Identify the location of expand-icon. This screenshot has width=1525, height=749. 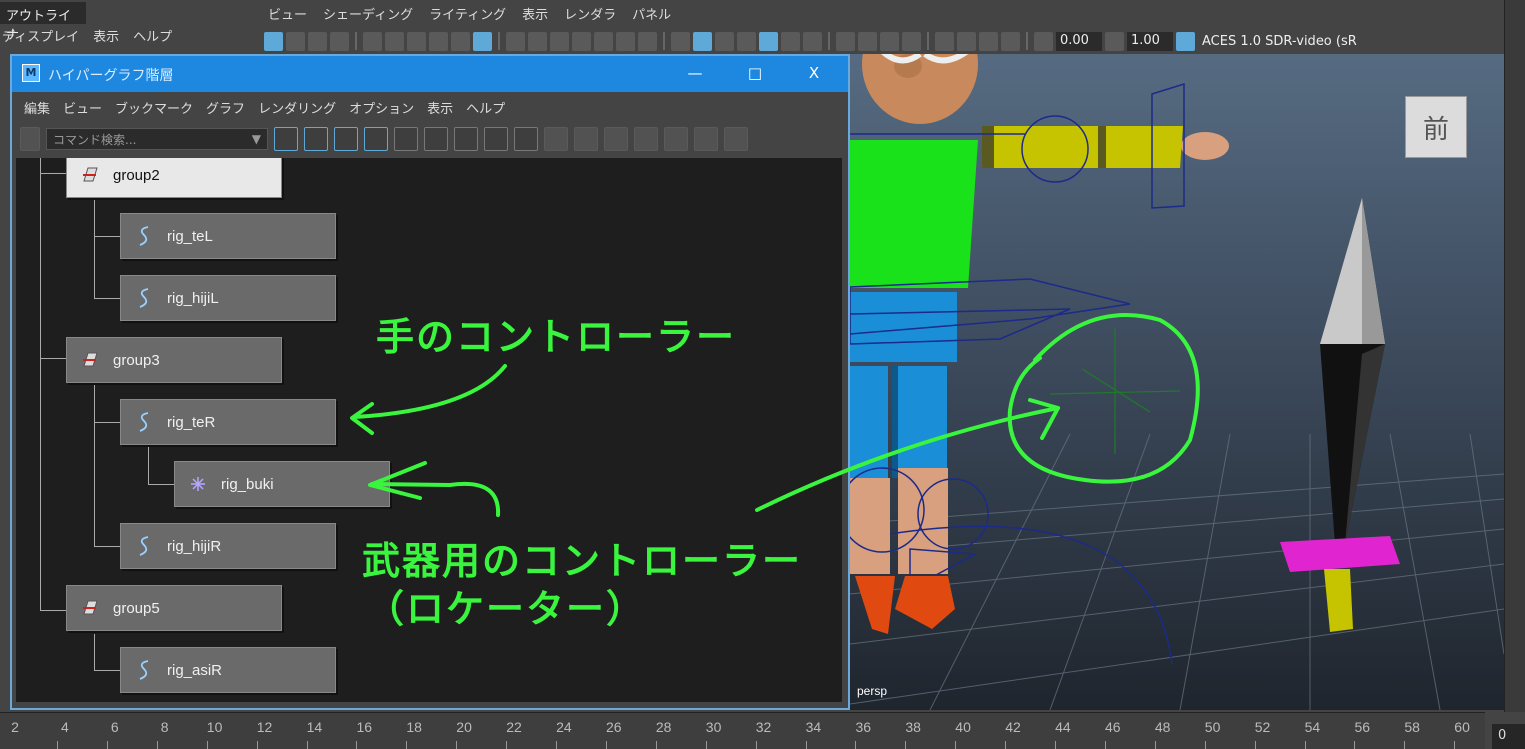
(646, 139).